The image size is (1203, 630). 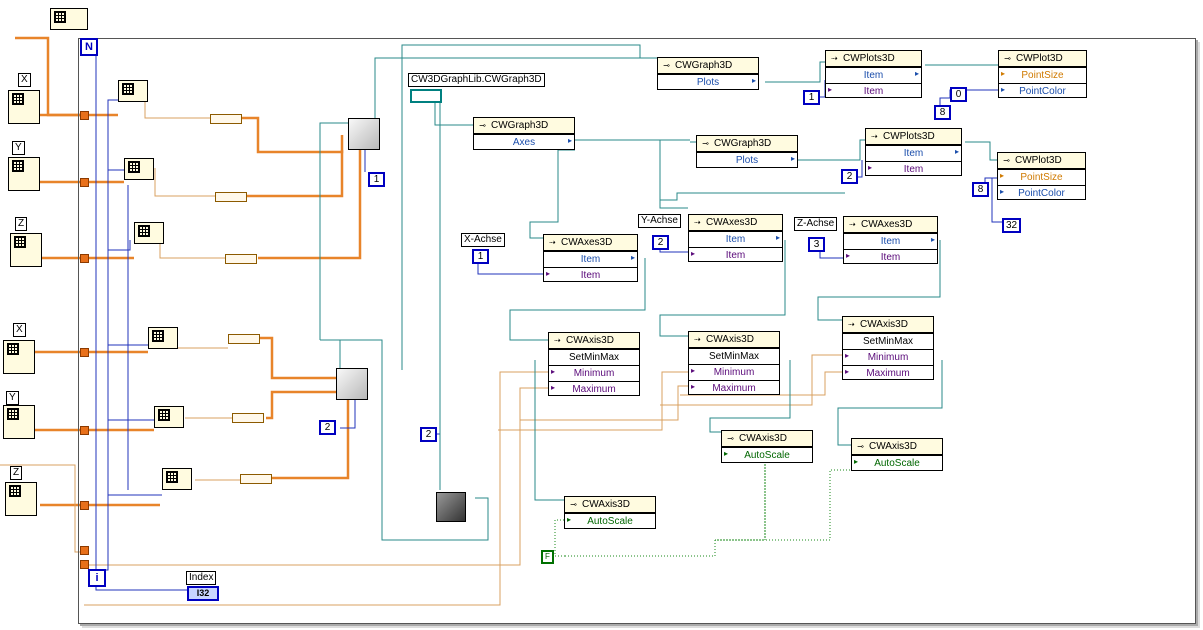 What do you see at coordinates (21, 499) in the screenshot?
I see `input-cluster-z2` at bounding box center [21, 499].